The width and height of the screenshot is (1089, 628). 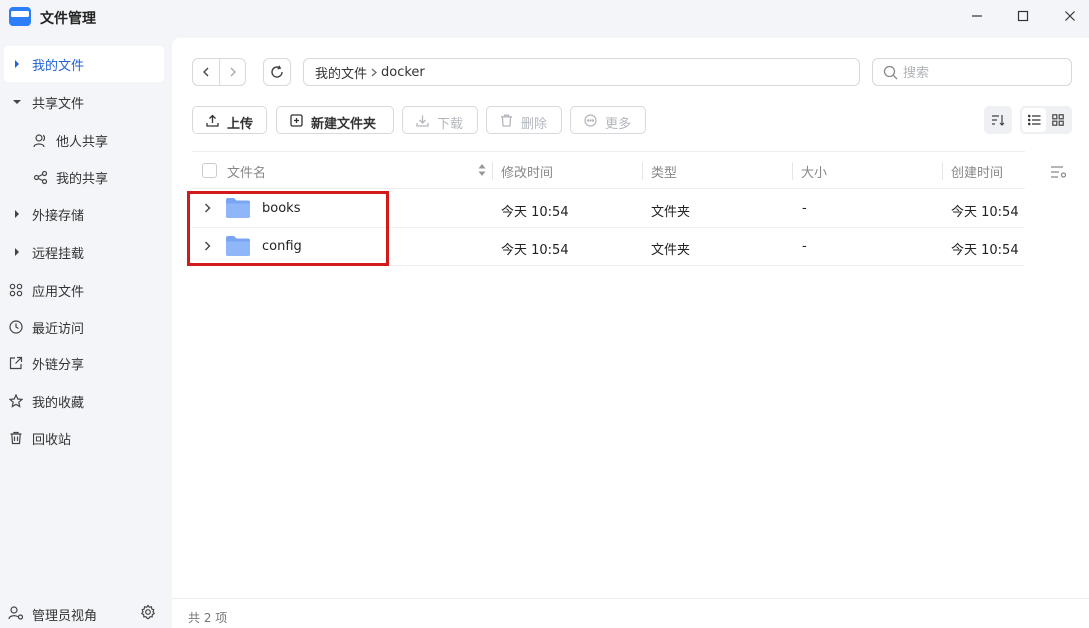 What do you see at coordinates (20, 16) in the screenshot?
I see `app-logo-icon` at bounding box center [20, 16].